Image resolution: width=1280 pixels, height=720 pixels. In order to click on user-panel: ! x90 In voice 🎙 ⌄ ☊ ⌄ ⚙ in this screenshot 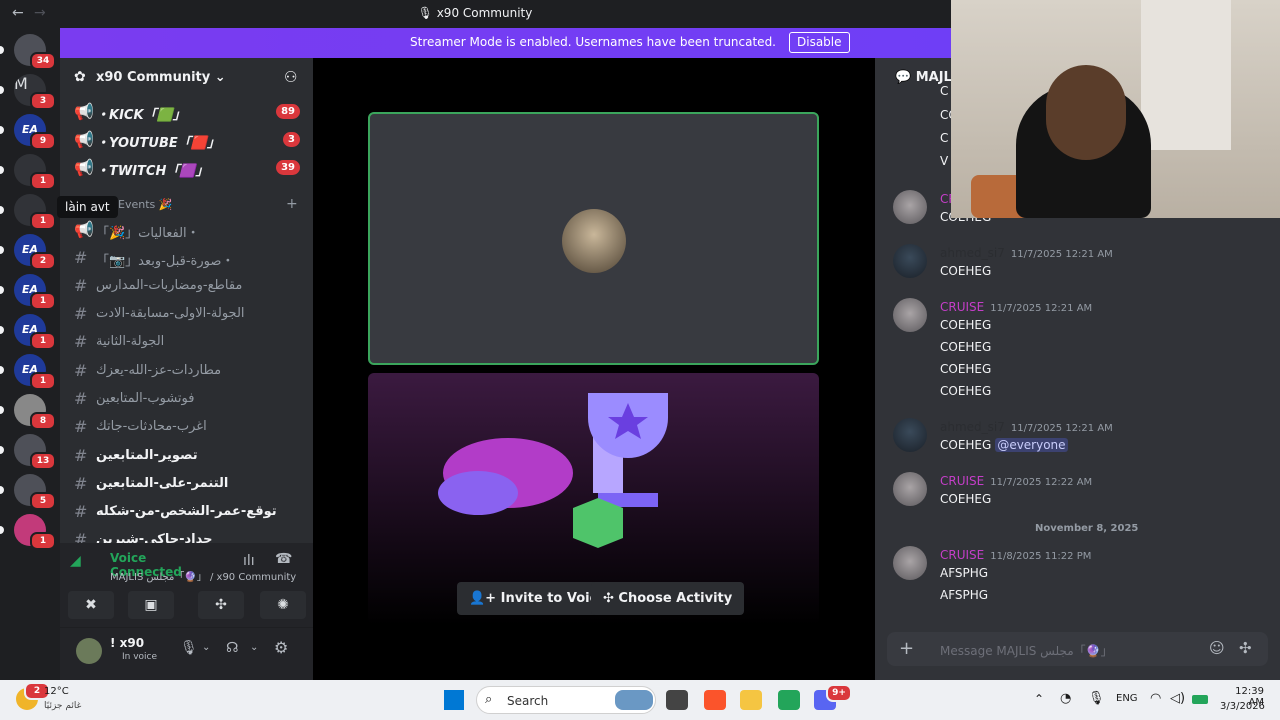, I will do `click(186, 654)`.